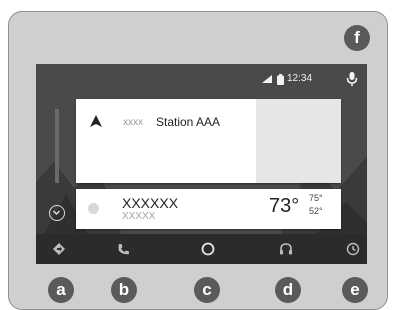 The width and height of the screenshot is (393, 310). I want to click on weather-card: XXXXXX XXXXX 73° 75° 52°, so click(208, 209).